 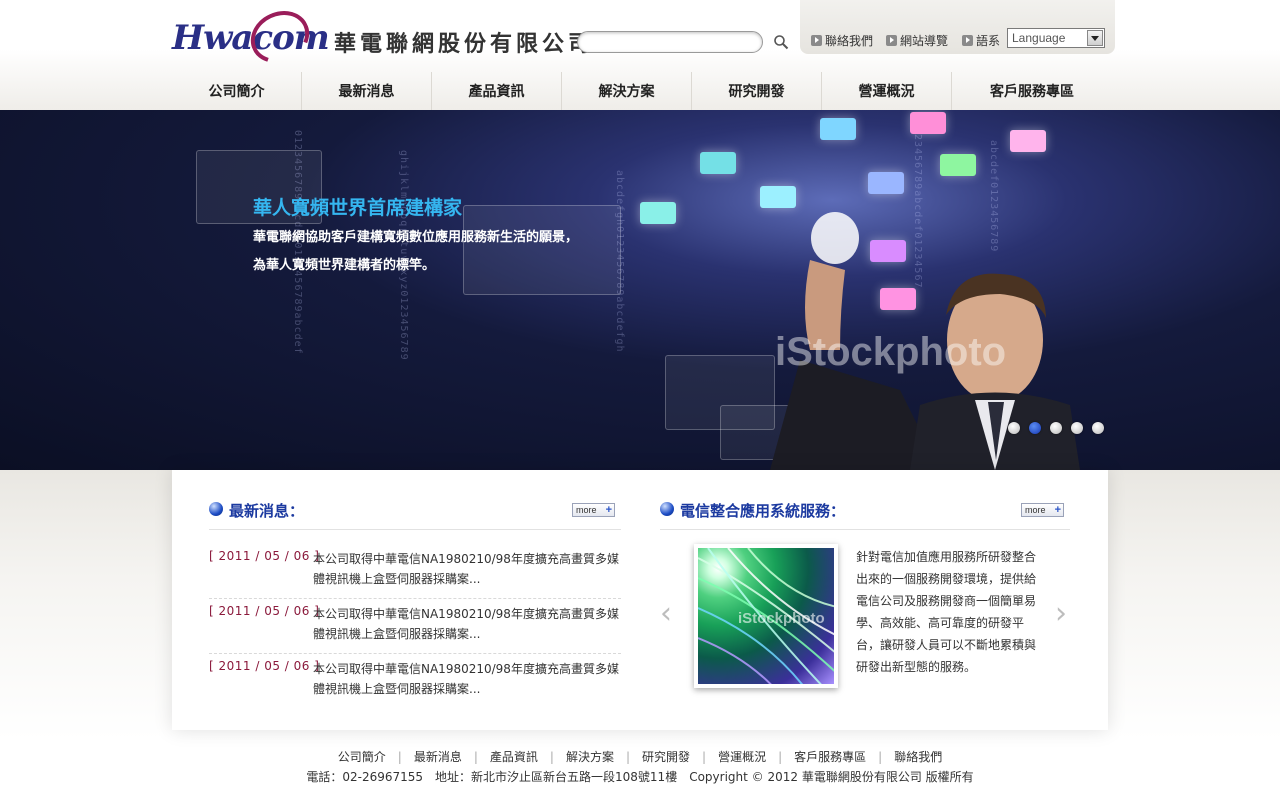 I want to click on banner-subtitle-line-2: 為華人寬頻世界建構者的標竿。, so click(x=344, y=265).